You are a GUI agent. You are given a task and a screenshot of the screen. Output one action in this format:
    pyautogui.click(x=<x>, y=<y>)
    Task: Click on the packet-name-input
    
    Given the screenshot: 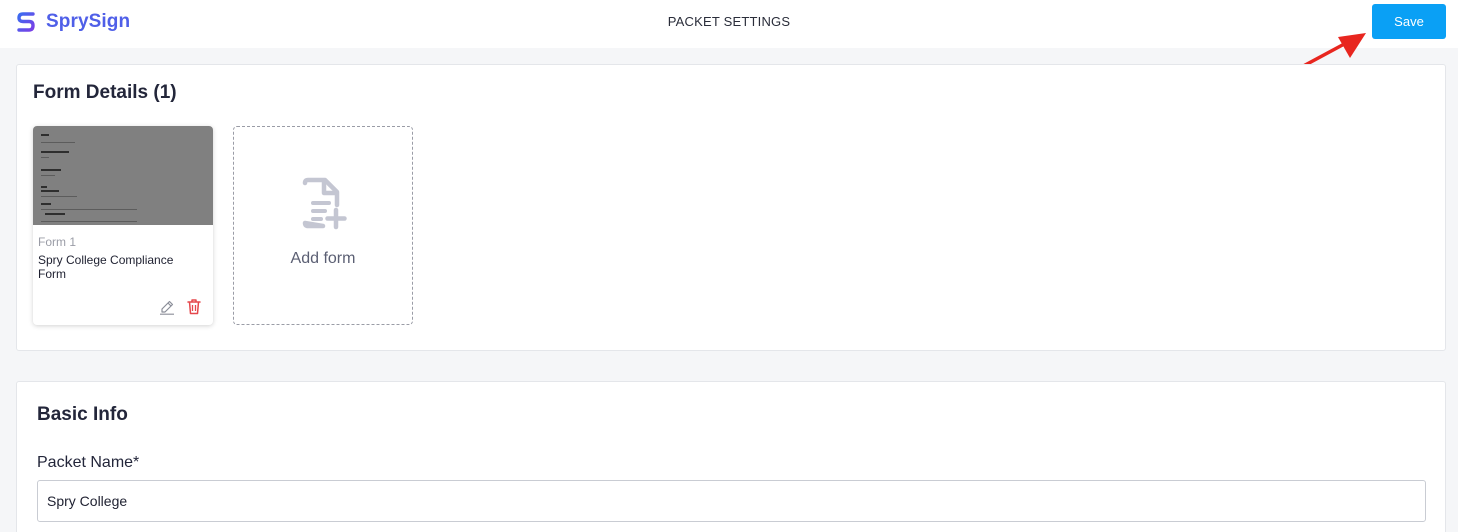 What is the action you would take?
    pyautogui.click(x=731, y=501)
    